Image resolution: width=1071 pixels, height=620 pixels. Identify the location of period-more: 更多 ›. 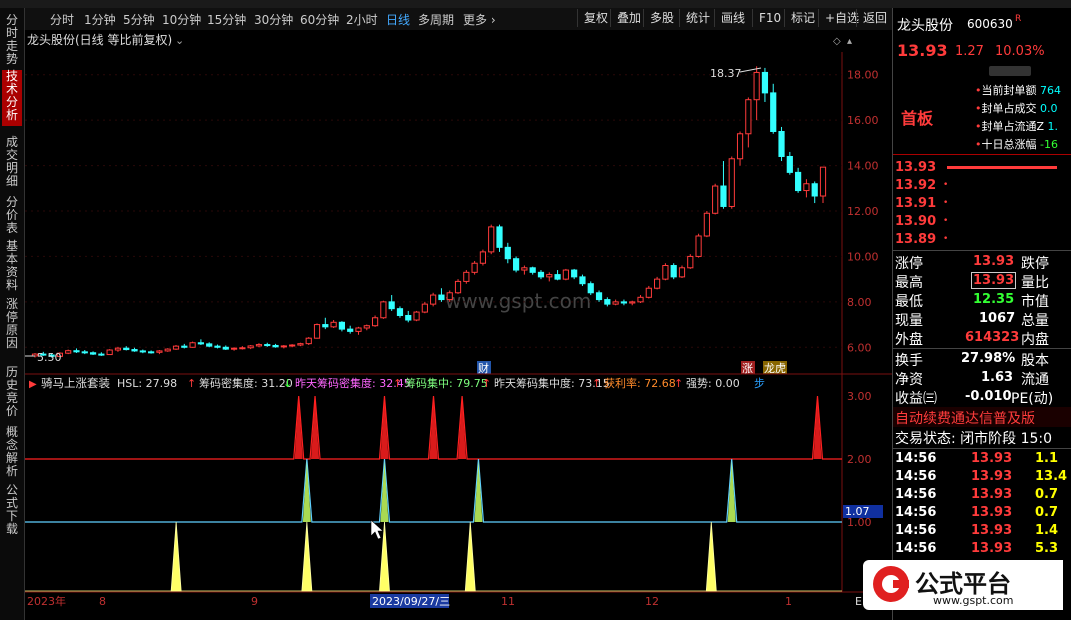
(479, 19).